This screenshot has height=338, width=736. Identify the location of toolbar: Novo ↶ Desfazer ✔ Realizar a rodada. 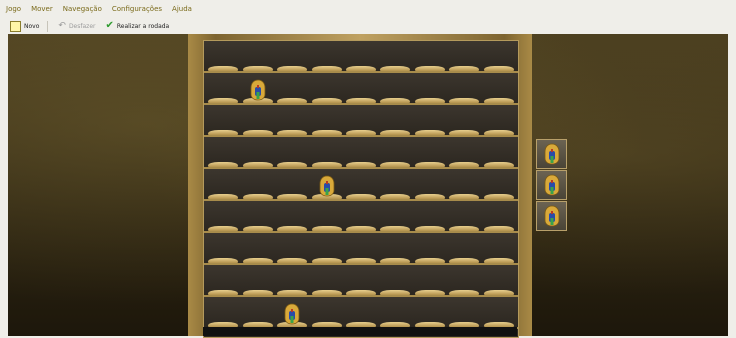
(368, 26).